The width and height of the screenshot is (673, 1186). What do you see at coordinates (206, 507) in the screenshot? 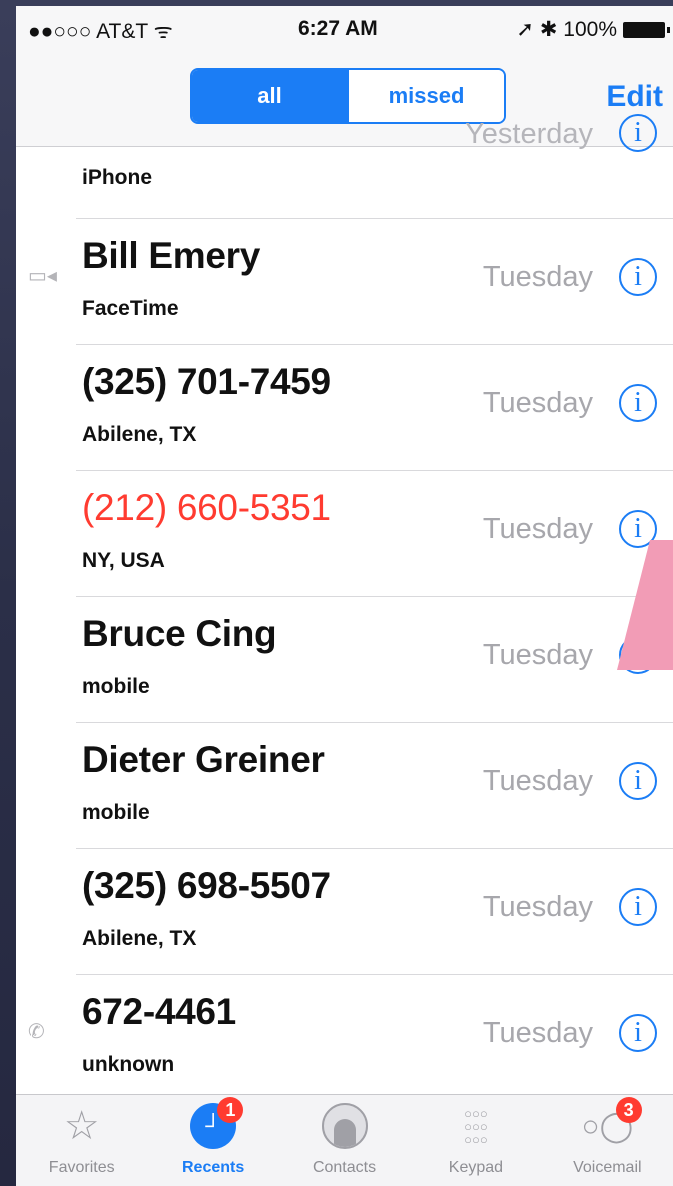
I see `caller-name-missed: (212) 660-5351` at bounding box center [206, 507].